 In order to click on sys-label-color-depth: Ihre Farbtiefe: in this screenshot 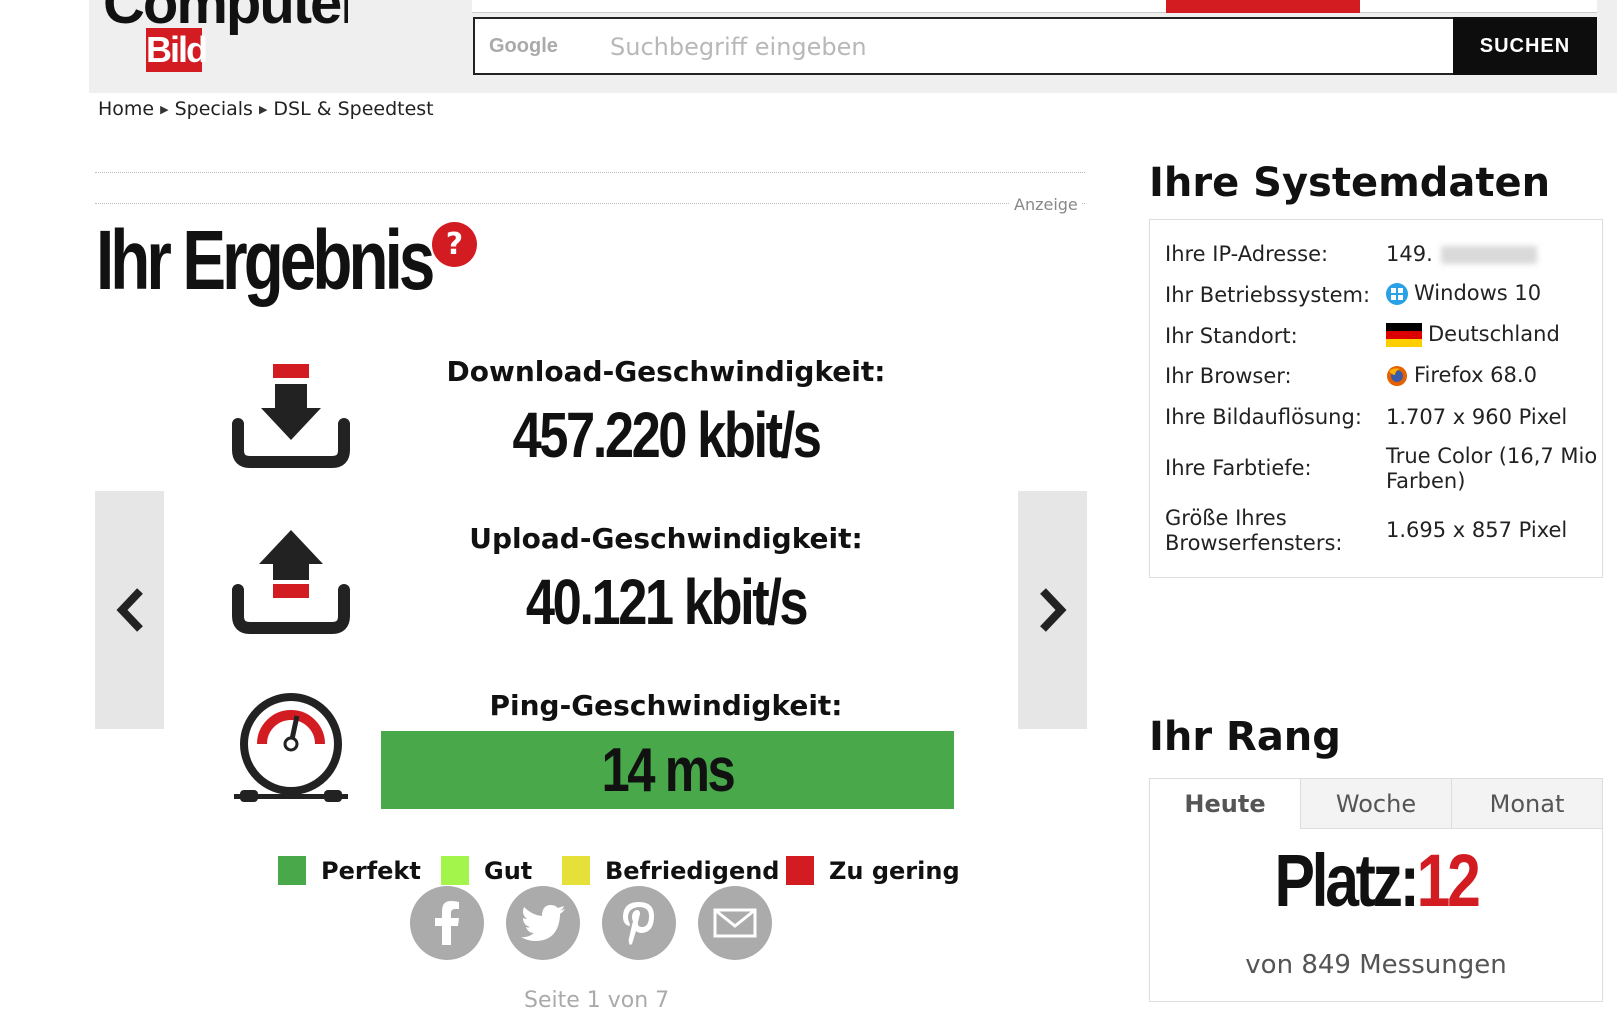, I will do `click(1238, 468)`.